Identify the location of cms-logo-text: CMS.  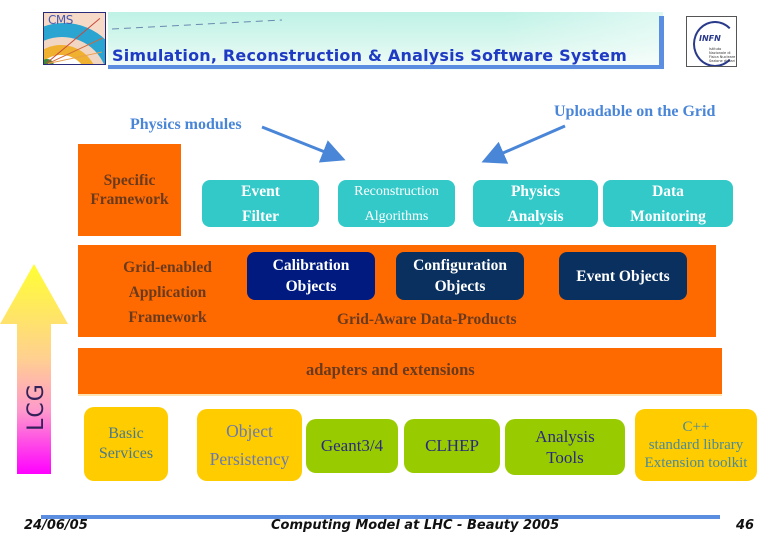
(60, 20).